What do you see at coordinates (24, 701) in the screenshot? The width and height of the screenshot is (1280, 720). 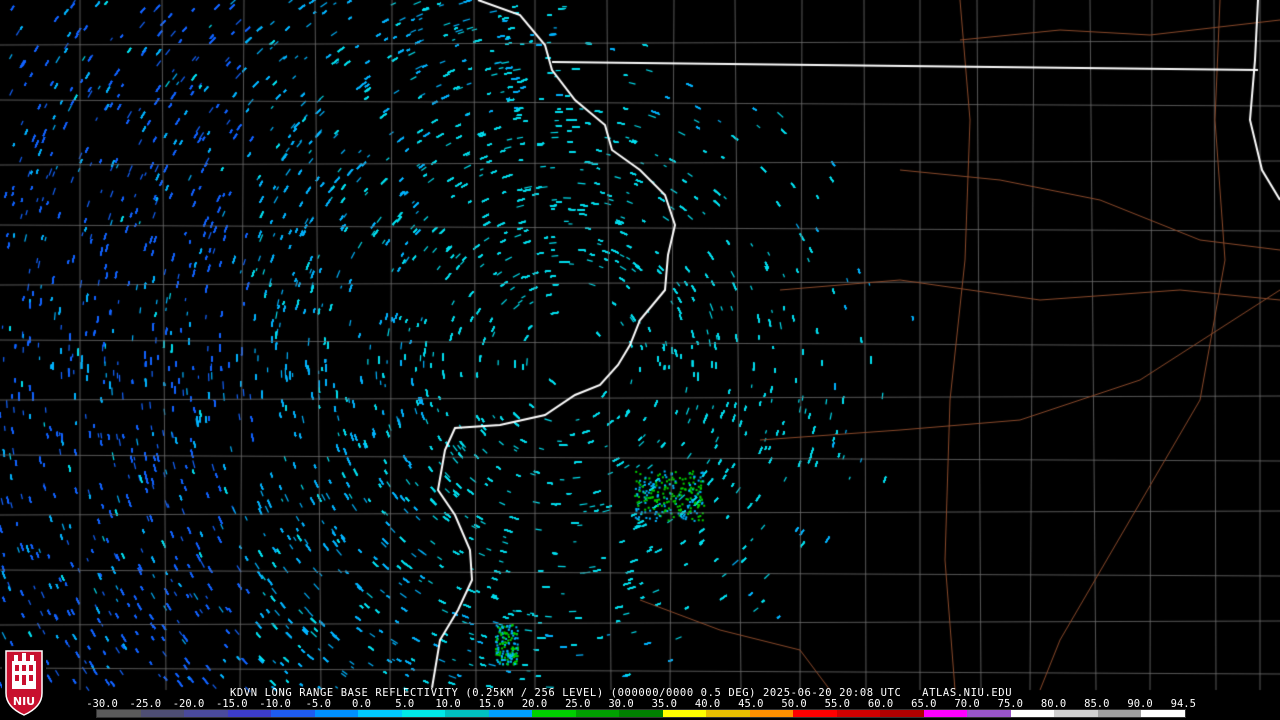 I see `logo-text: NIU` at bounding box center [24, 701].